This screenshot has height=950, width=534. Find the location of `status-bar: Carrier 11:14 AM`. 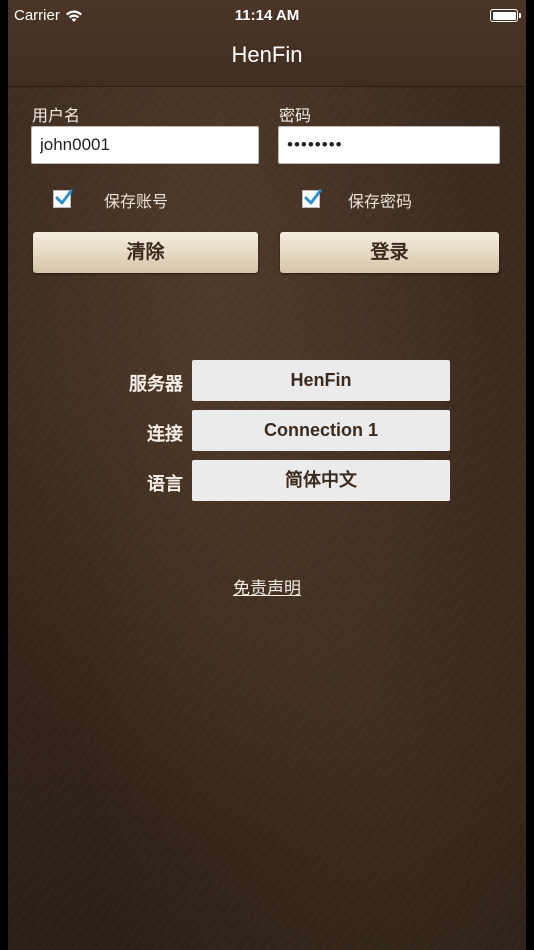

status-bar: Carrier 11:14 AM is located at coordinates (267, 16).